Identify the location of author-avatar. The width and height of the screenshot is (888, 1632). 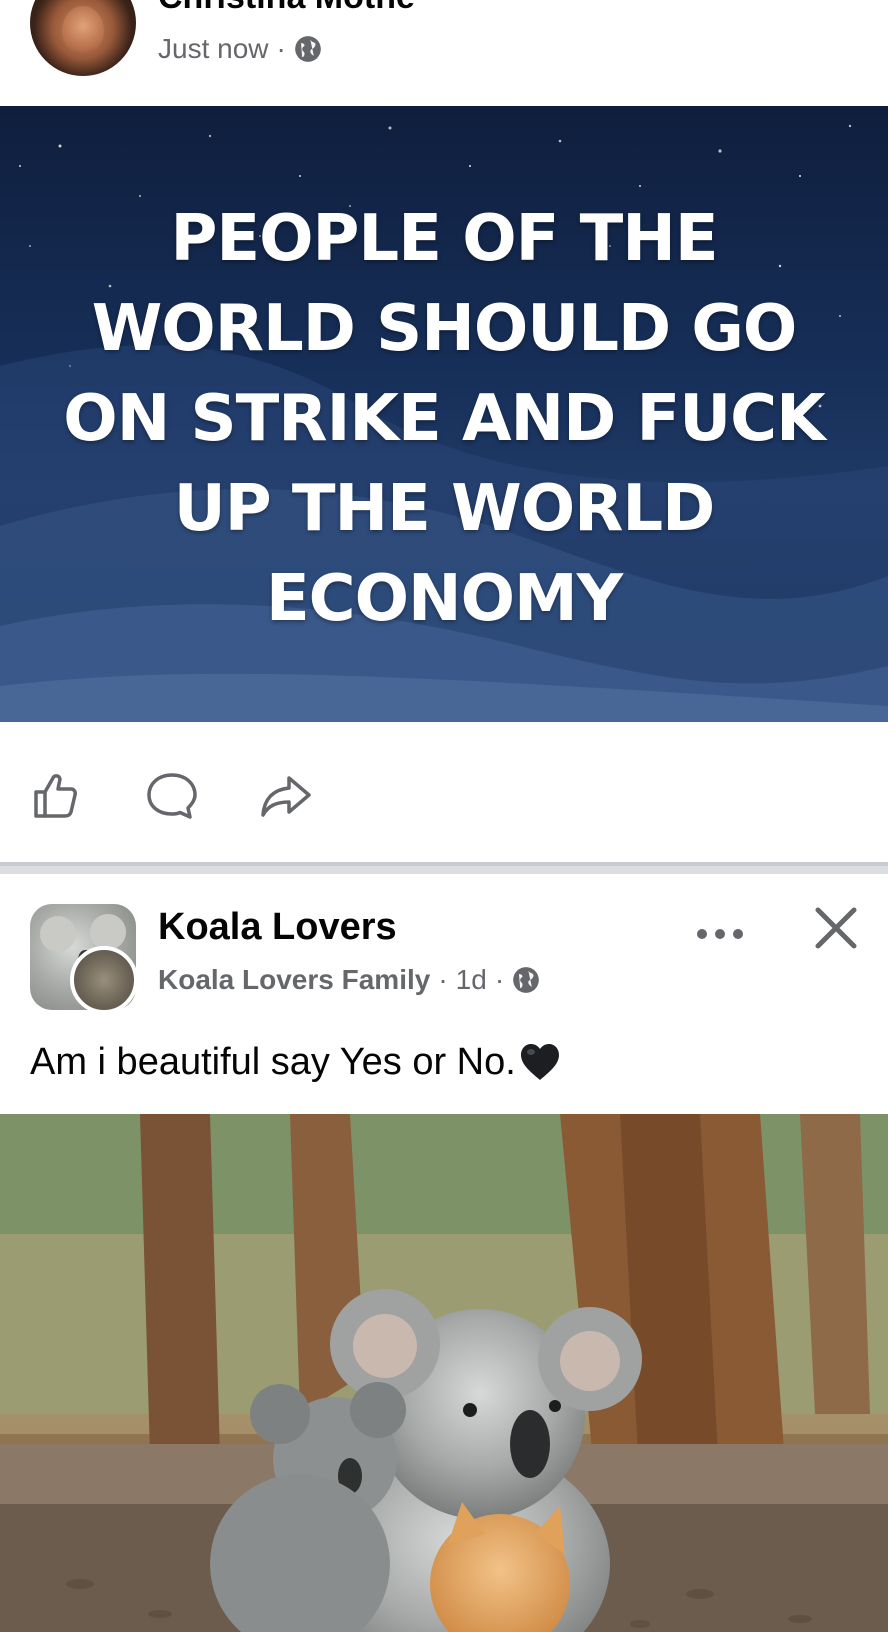
(83, 38).